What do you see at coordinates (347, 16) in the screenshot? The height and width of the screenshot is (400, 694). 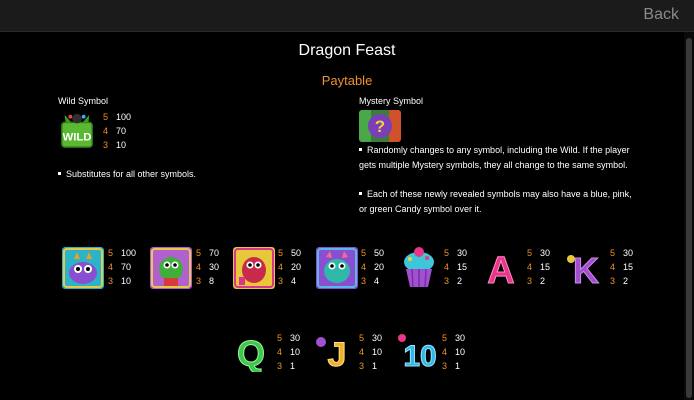 I see `top-bar: Back` at bounding box center [347, 16].